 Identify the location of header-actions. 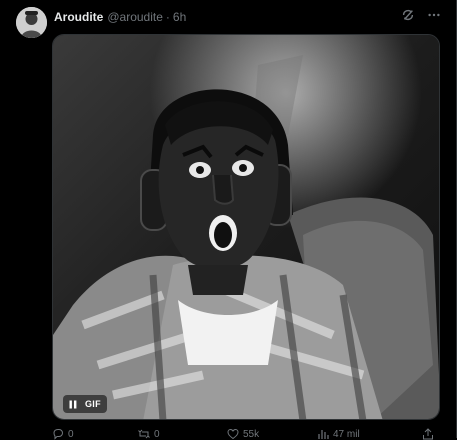
(421, 15).